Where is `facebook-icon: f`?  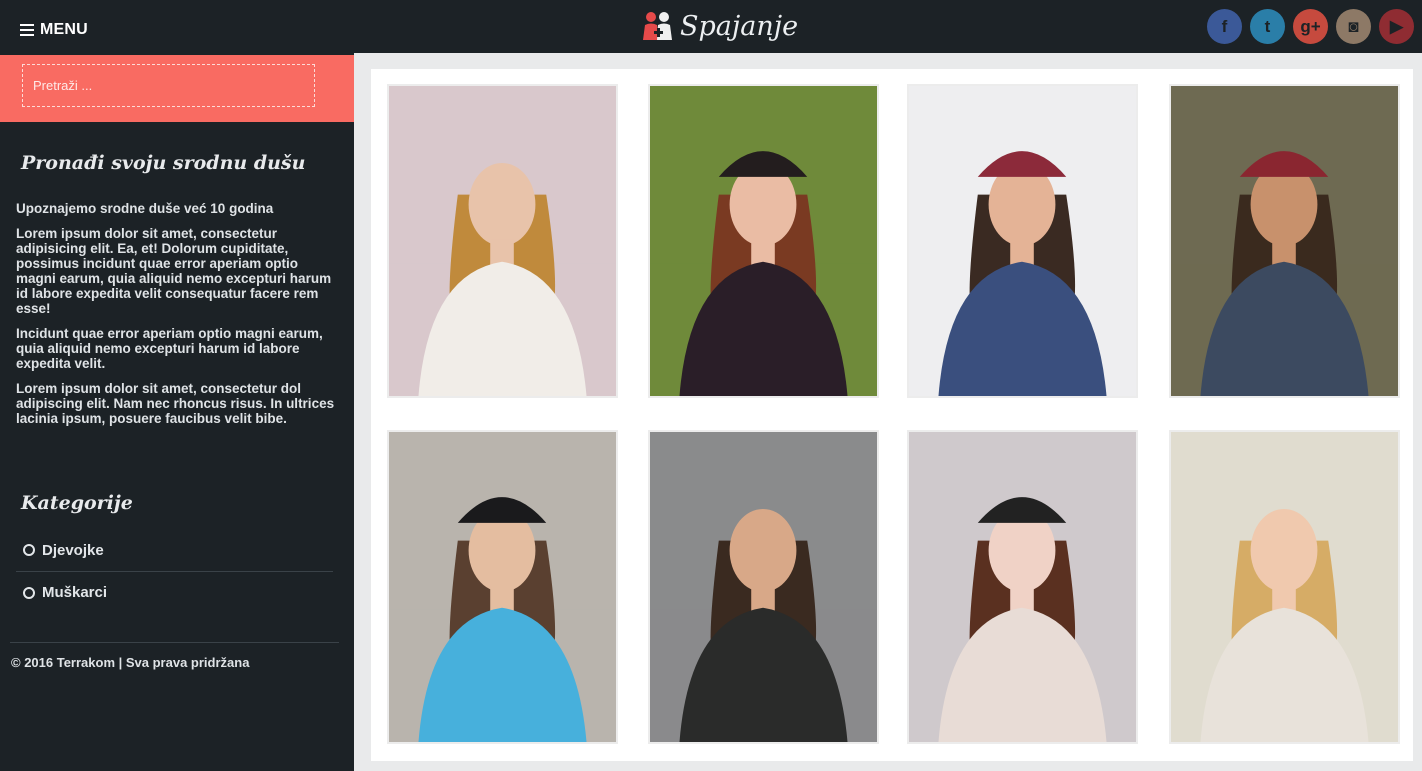 facebook-icon: f is located at coordinates (1224, 26).